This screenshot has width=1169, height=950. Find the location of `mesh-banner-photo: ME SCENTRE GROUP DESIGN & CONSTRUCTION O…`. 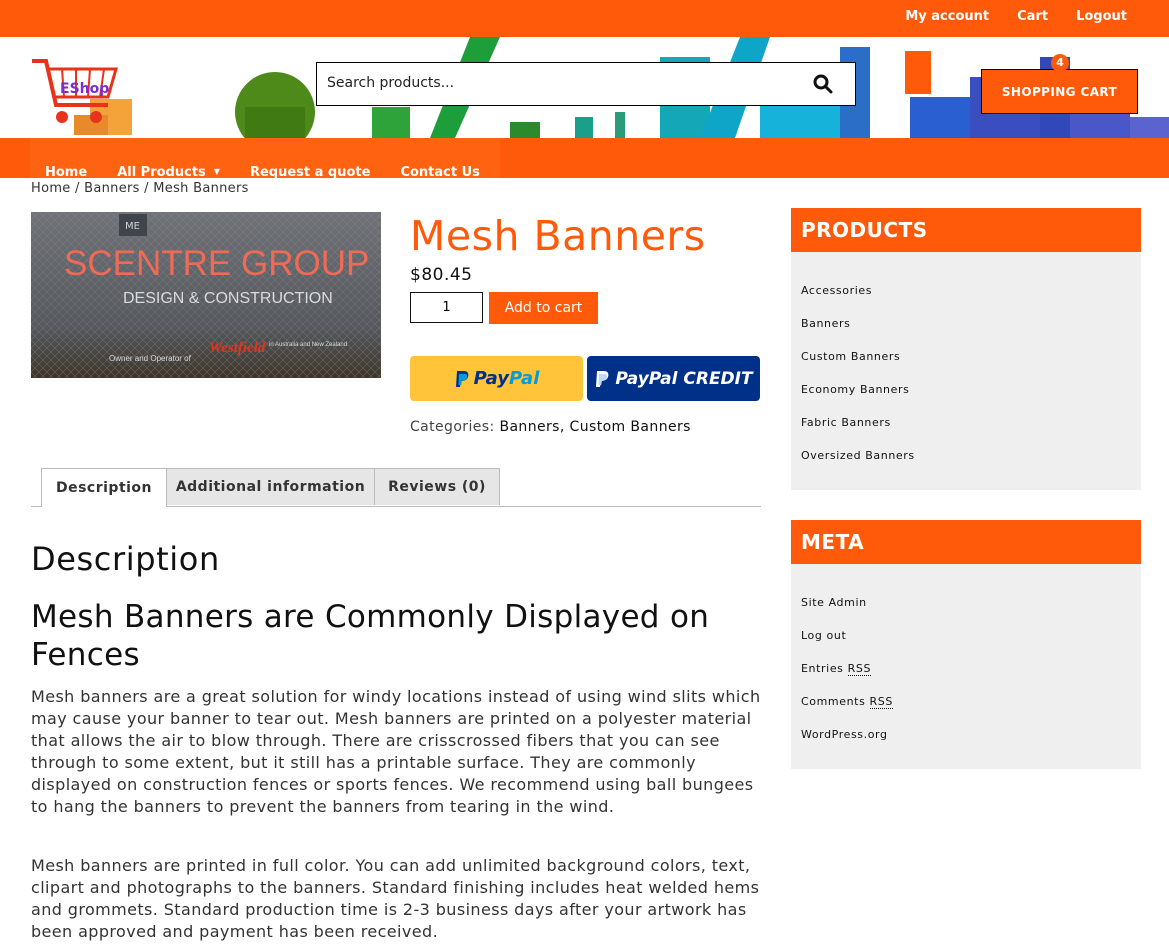

mesh-banner-photo: ME SCENTRE GROUP DESIGN & CONSTRUCTION O… is located at coordinates (206, 295).